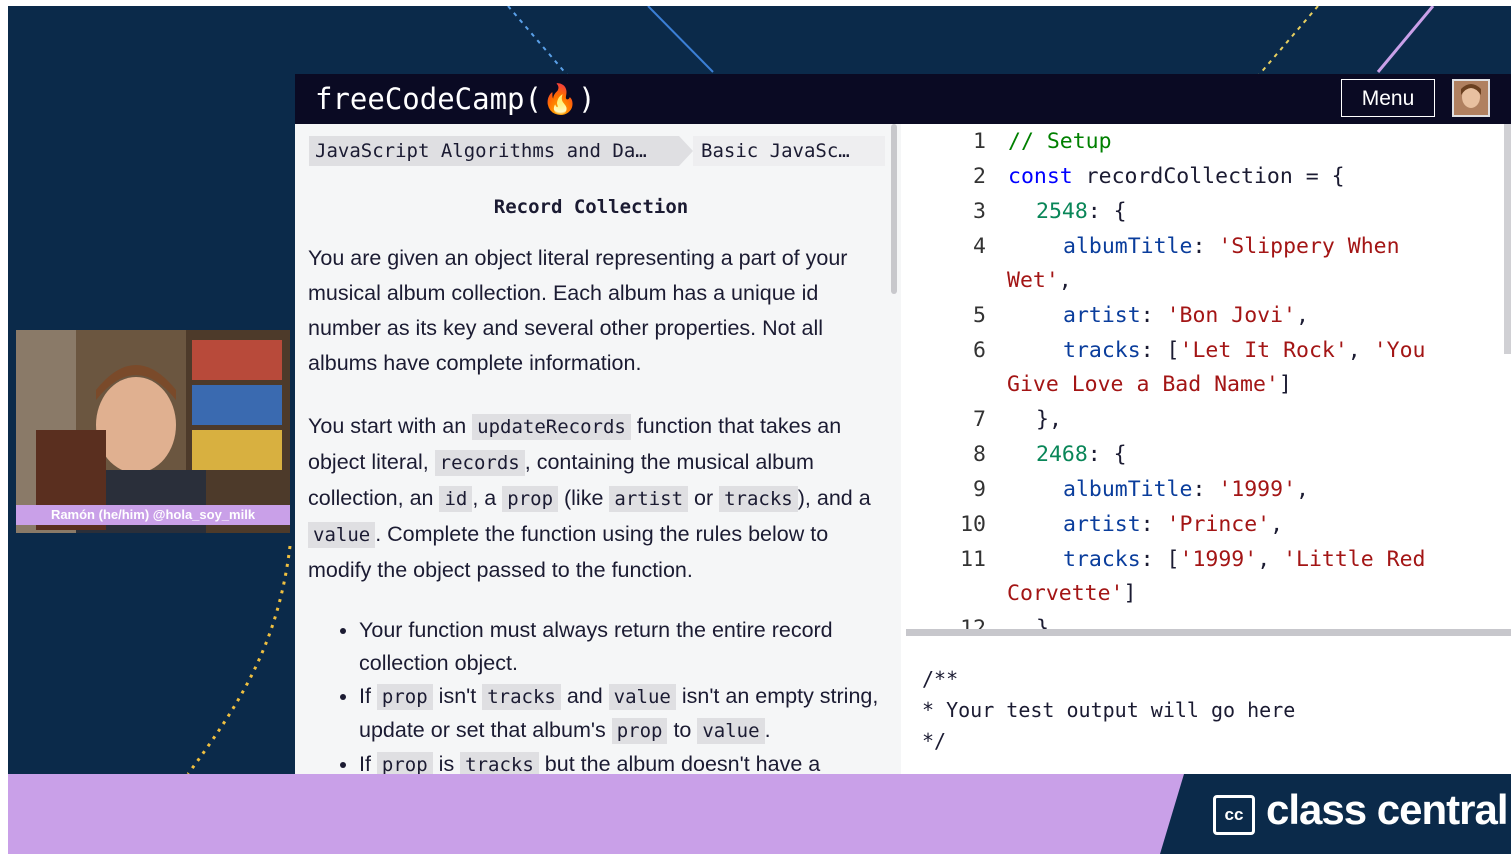 The height and width of the screenshot is (854, 1511). What do you see at coordinates (1149, 384) in the screenshot?
I see `code-line: Give Love a Bad Name']` at bounding box center [1149, 384].